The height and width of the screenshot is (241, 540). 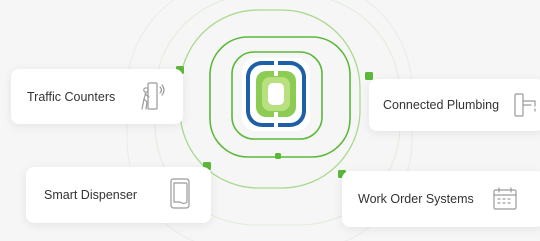 What do you see at coordinates (369, 76) in the screenshot?
I see `connector-dot-plumbing` at bounding box center [369, 76].